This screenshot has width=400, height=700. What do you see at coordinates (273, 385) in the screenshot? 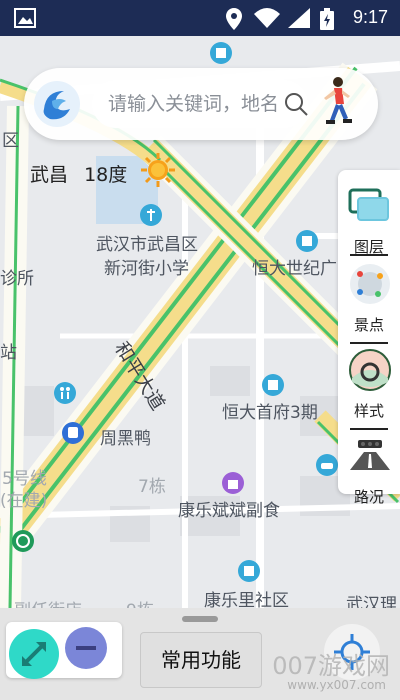
I see `residence-icon` at bounding box center [273, 385].